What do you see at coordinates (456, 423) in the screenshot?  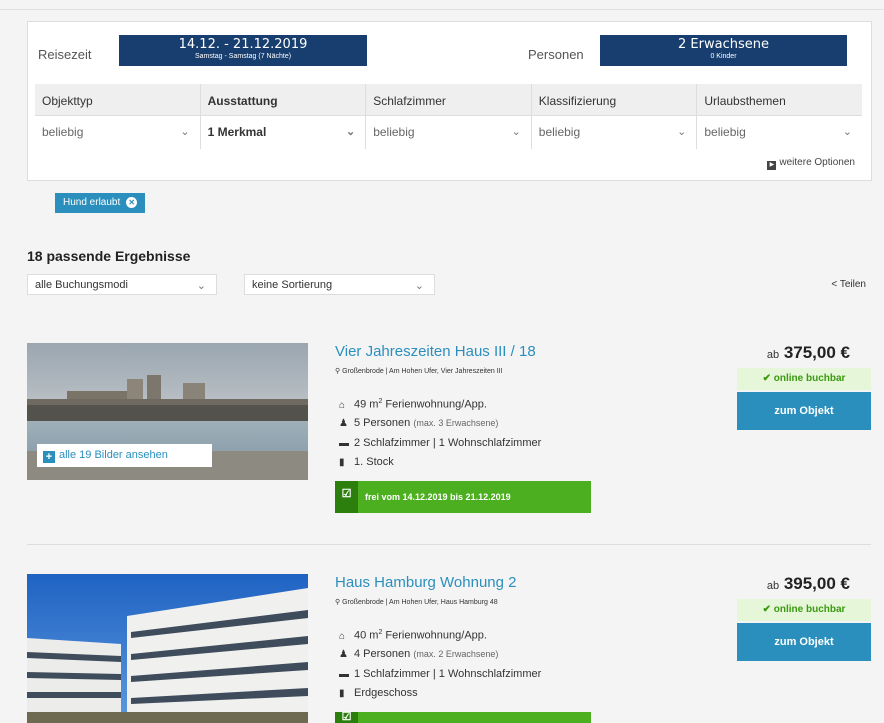 I see `persons-max: (max. 3 Erwachsene)` at bounding box center [456, 423].